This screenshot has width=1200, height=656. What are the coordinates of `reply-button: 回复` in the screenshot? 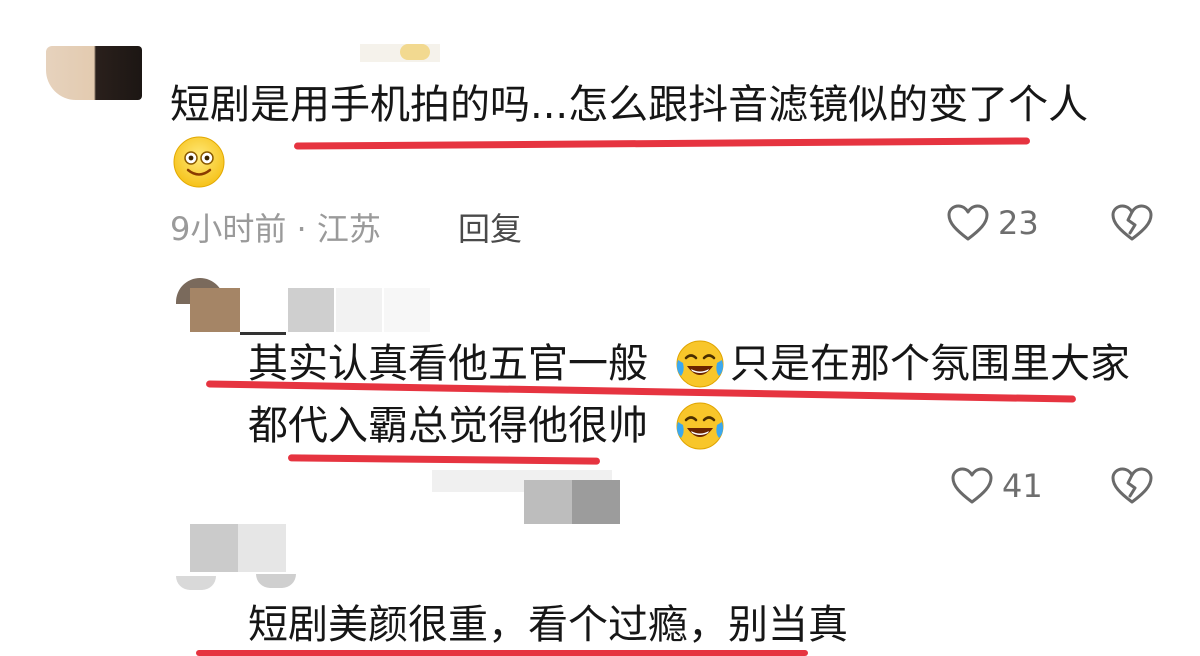 It's located at (490, 227).